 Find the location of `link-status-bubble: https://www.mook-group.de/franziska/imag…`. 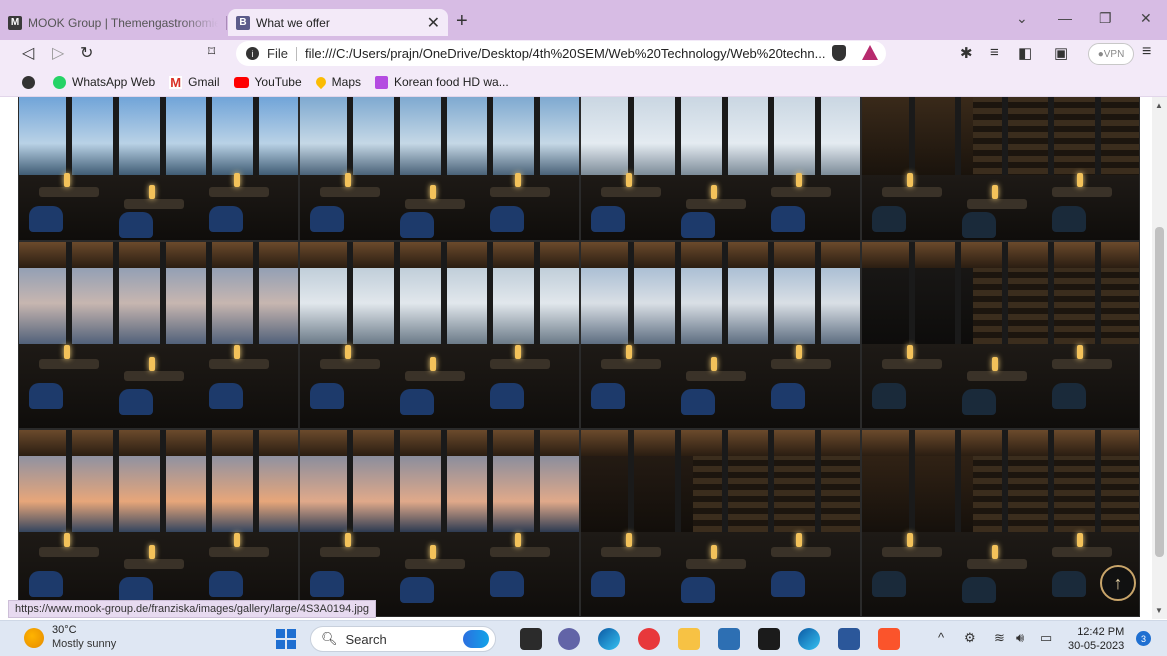

link-status-bubble: https://www.mook-group.de/franziska/imag… is located at coordinates (192, 609).